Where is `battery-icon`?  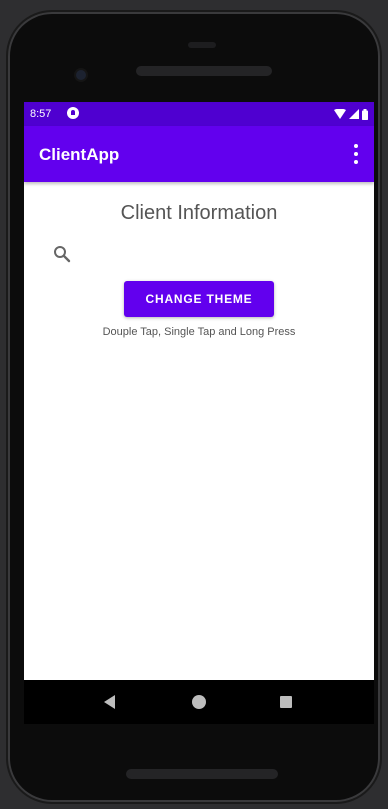
battery-icon is located at coordinates (365, 114).